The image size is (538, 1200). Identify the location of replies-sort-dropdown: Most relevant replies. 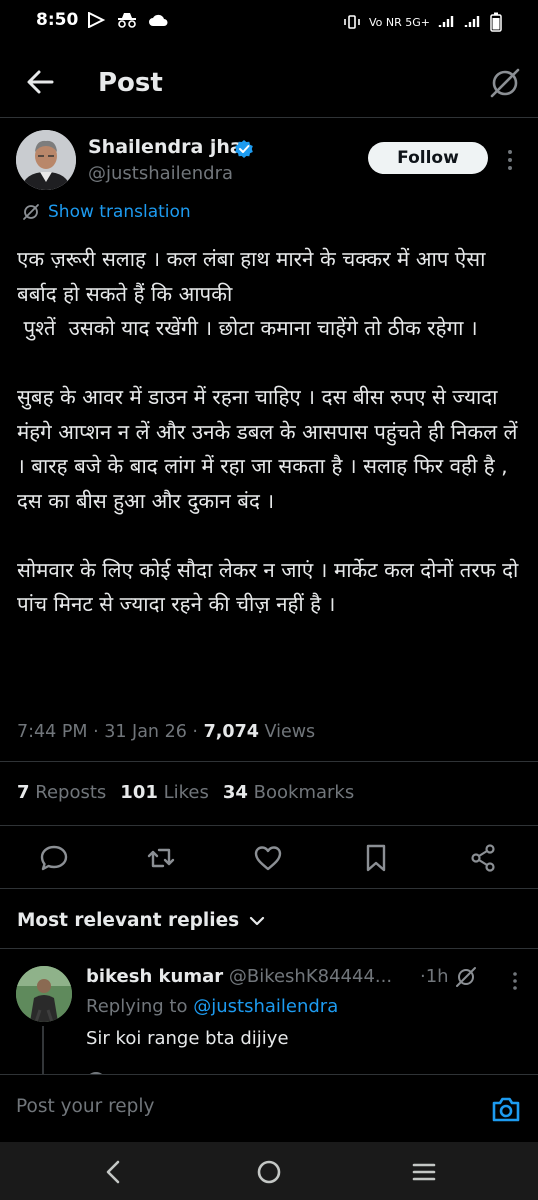
(141, 920).